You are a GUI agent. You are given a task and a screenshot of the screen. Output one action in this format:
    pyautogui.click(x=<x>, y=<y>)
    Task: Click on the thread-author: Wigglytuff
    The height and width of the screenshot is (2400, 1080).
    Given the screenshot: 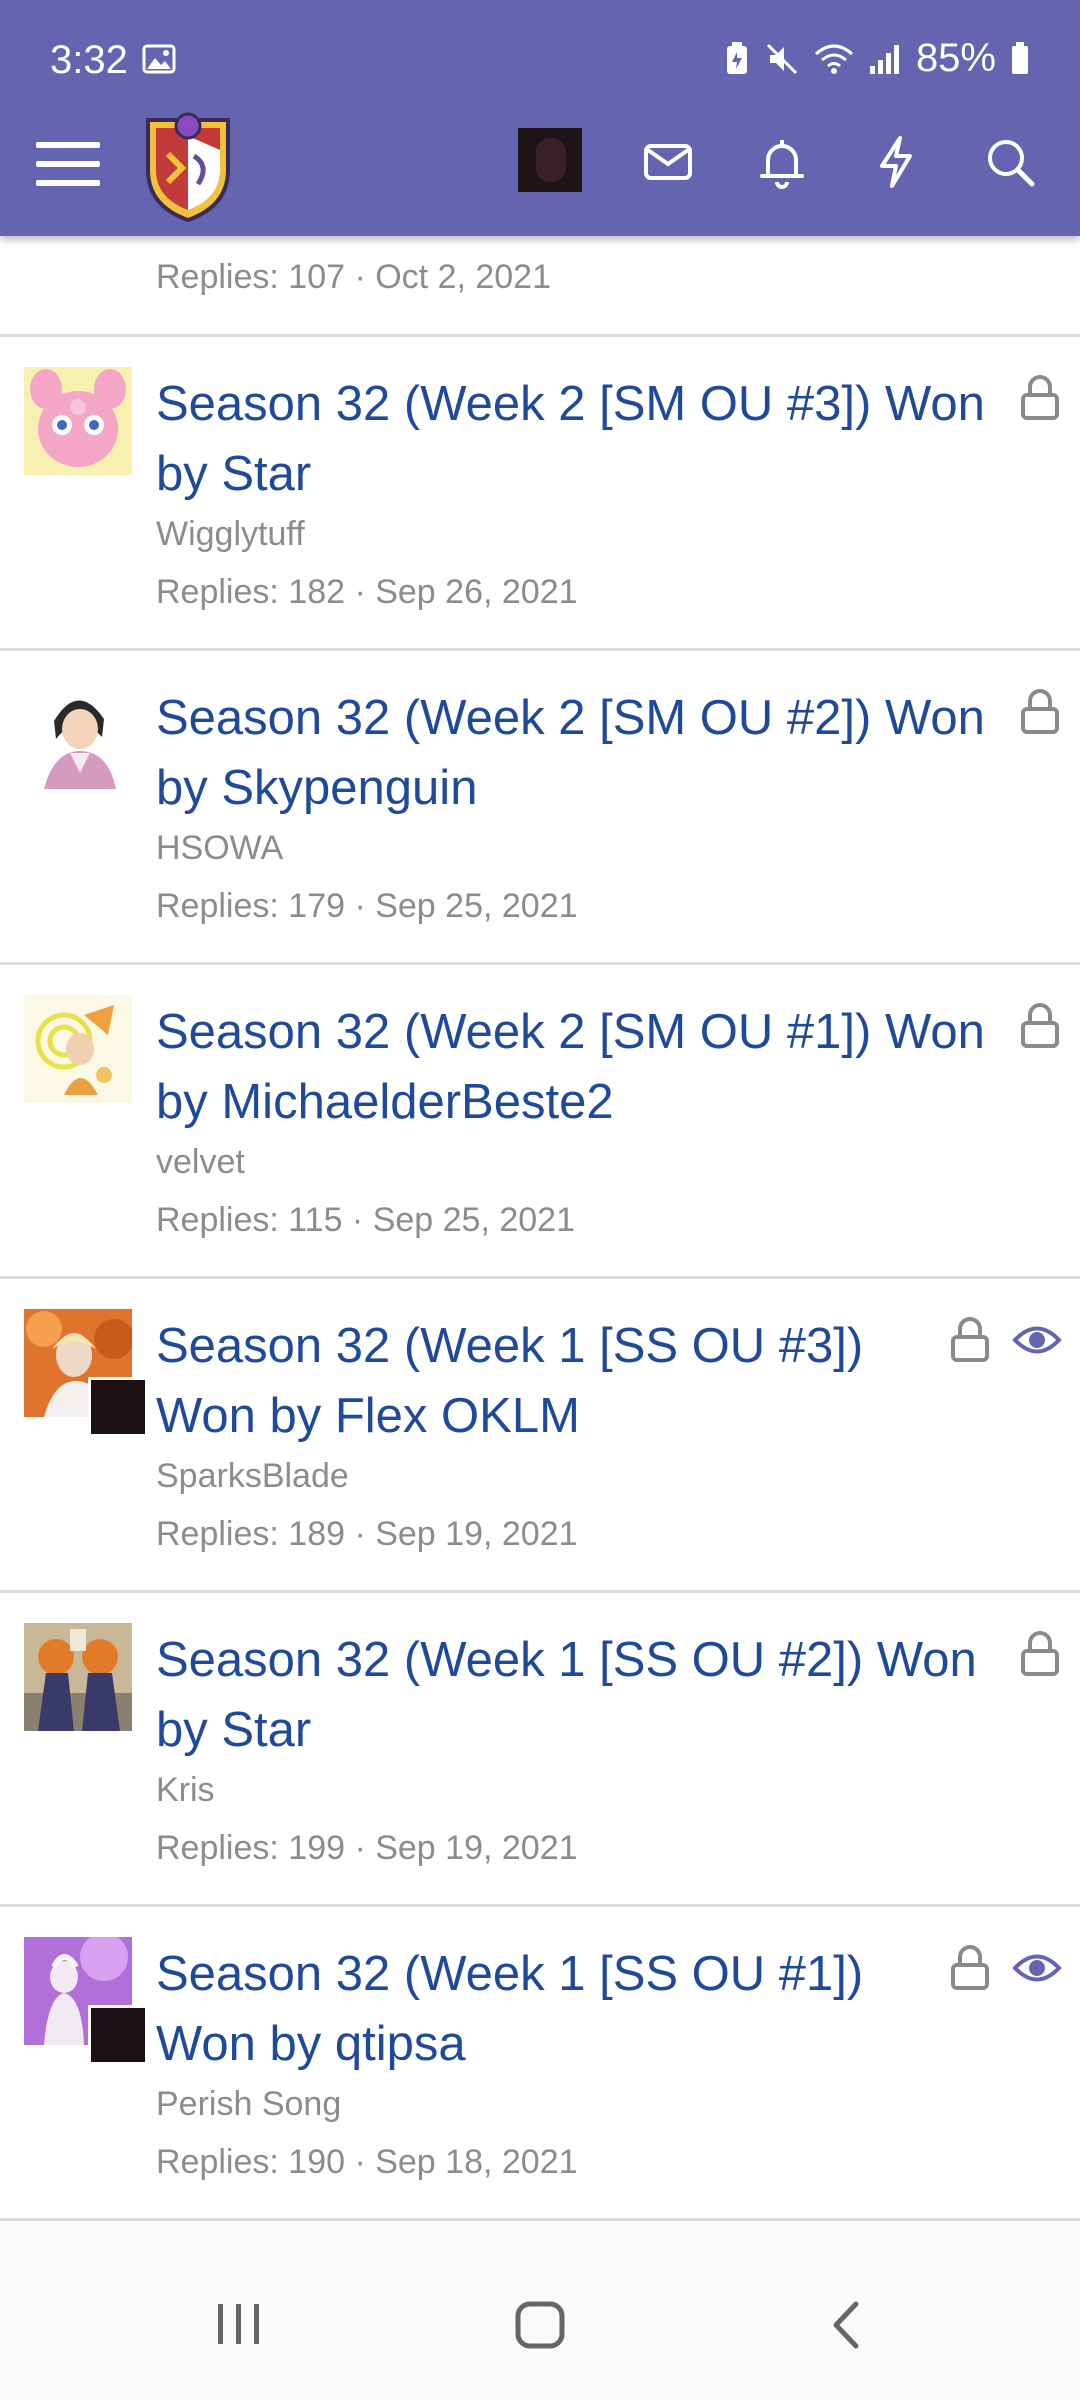 What is the action you would take?
    pyautogui.click(x=230, y=534)
    